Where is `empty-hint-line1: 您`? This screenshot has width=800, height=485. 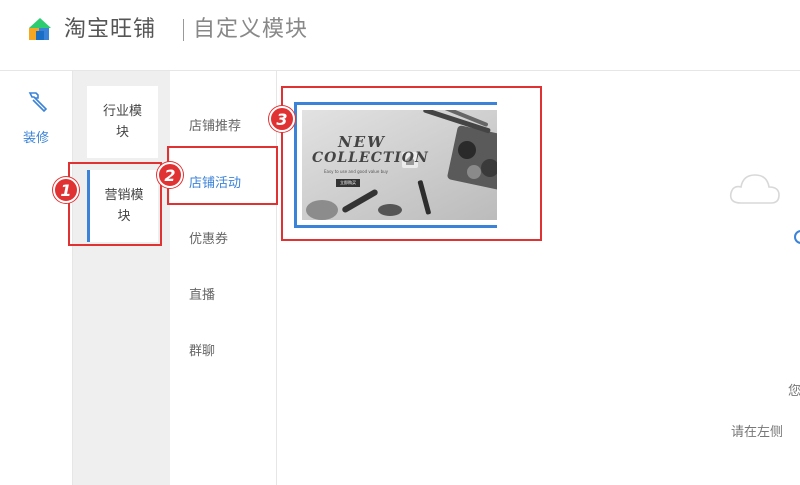 empty-hint-line1: 您 is located at coordinates (794, 391).